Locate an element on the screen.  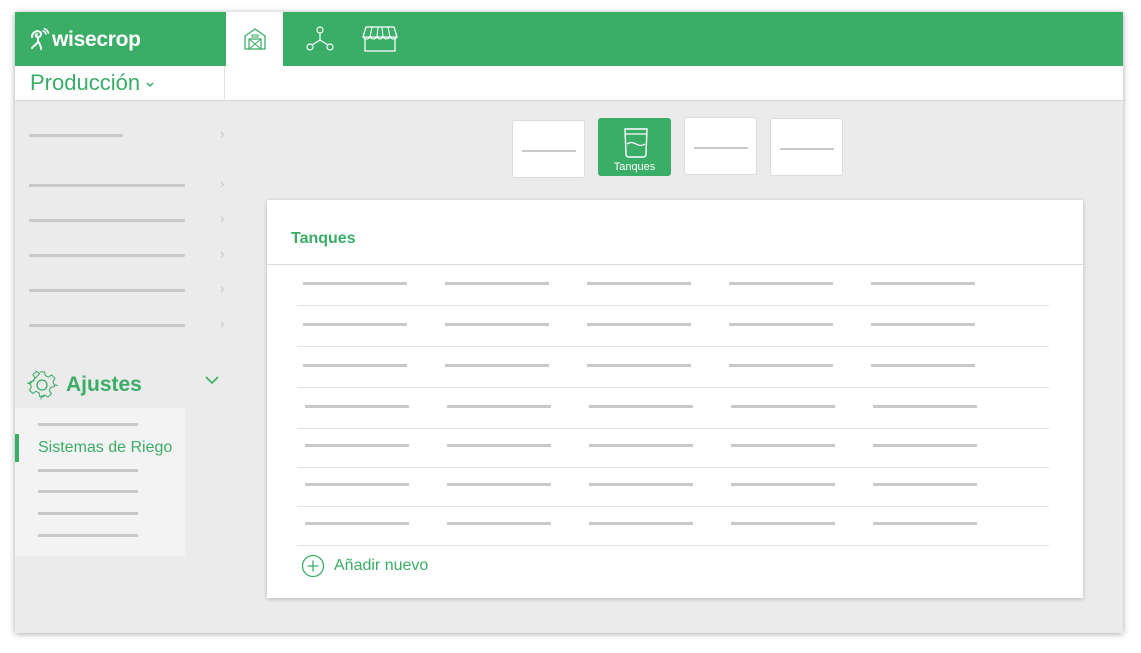
nav-tab-network is located at coordinates (320, 39).